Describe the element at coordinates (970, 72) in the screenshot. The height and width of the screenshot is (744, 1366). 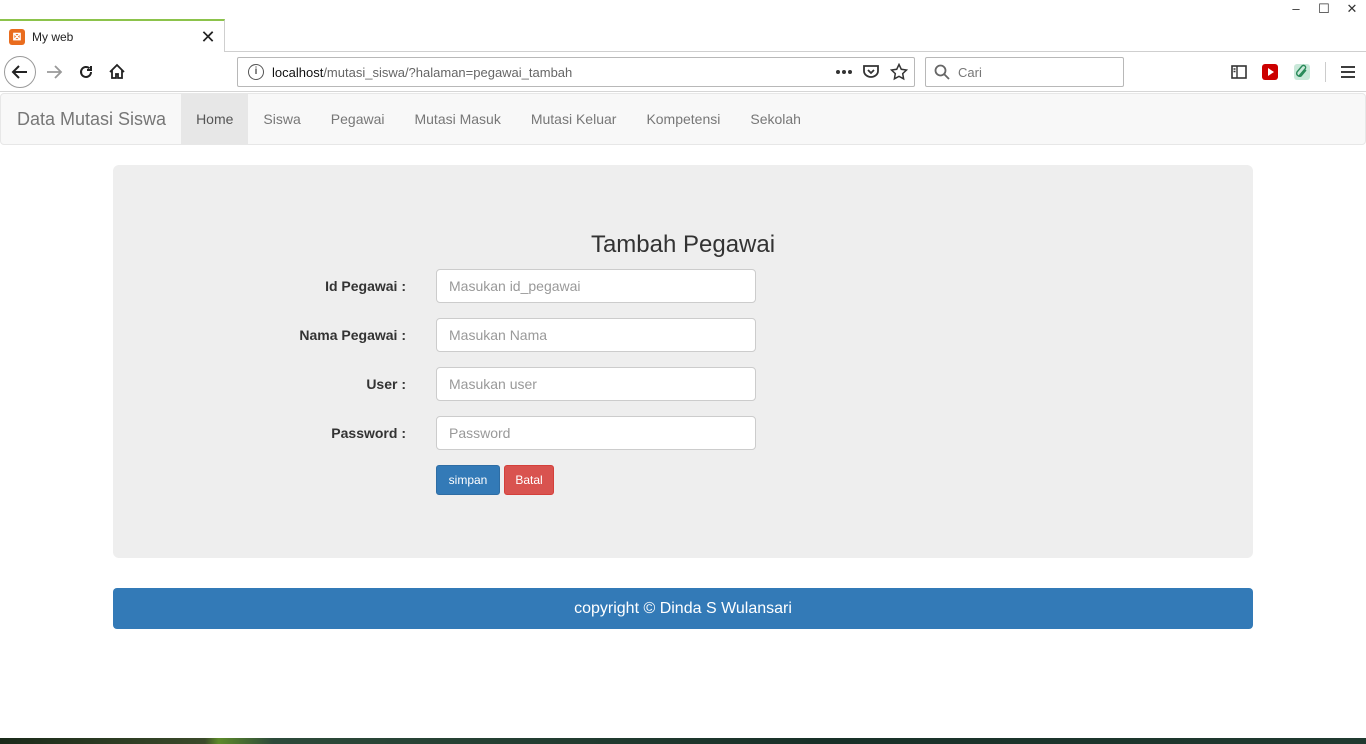
I see `search-placeholder: Cari` at that location.